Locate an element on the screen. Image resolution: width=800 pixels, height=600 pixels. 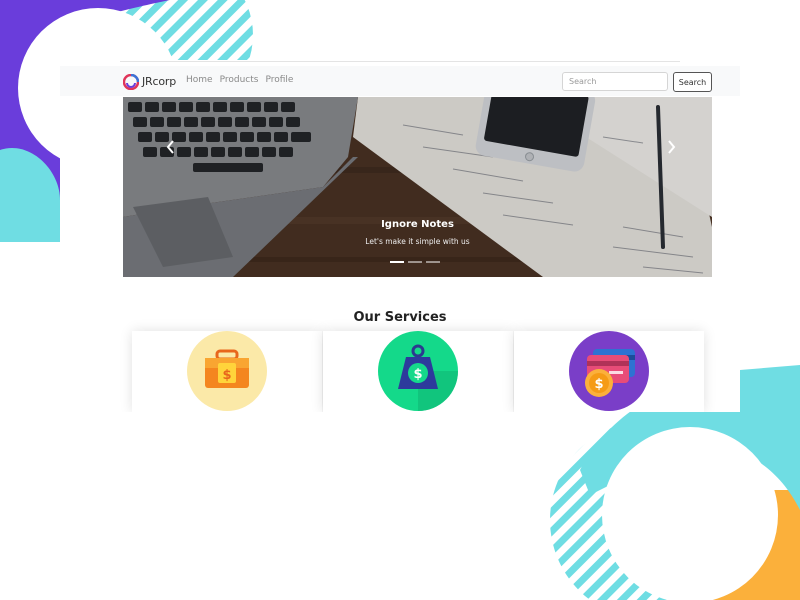
service-card-2: $ is located at coordinates (418, 371).